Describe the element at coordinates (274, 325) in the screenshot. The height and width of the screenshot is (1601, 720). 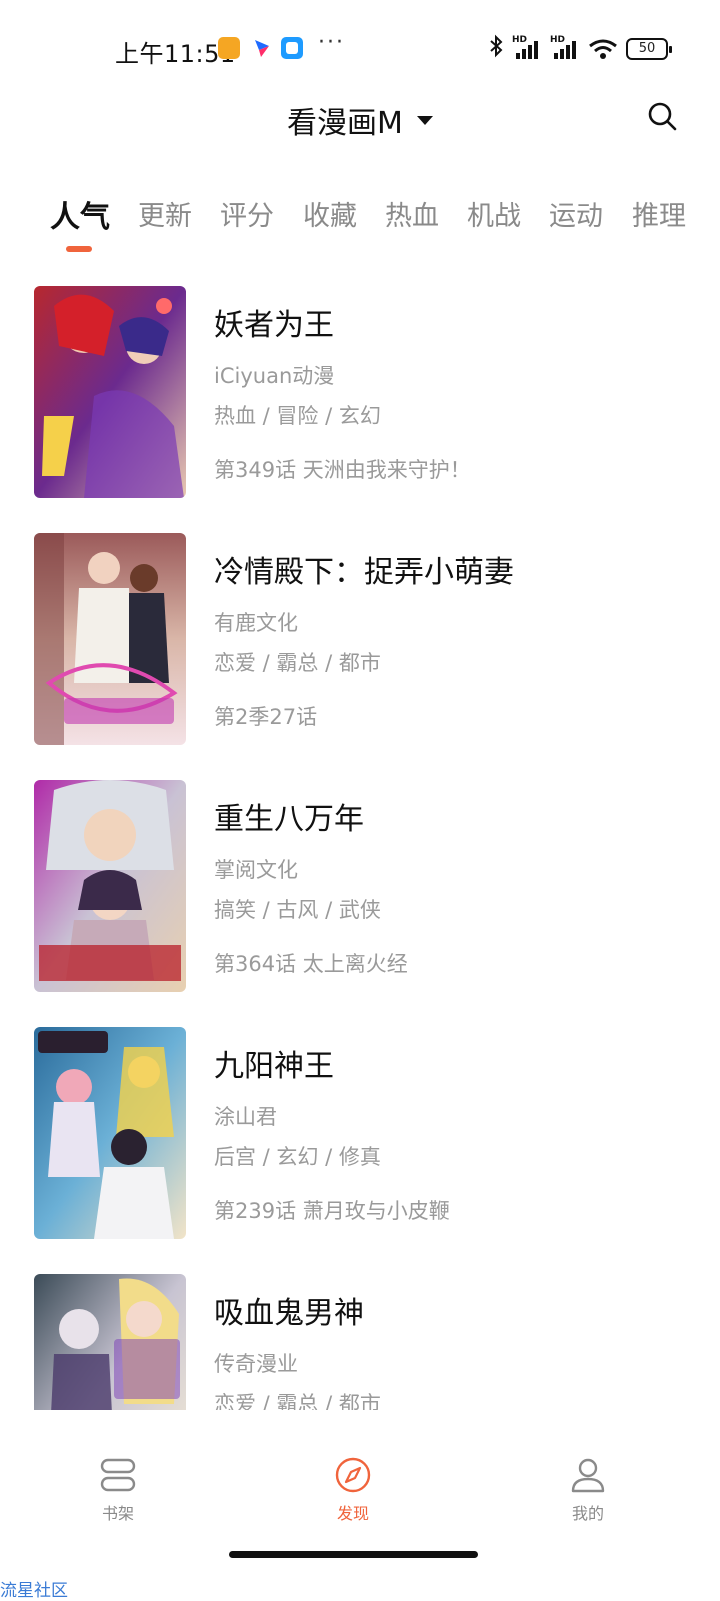
I see `comic-title: 妖者为王` at that location.